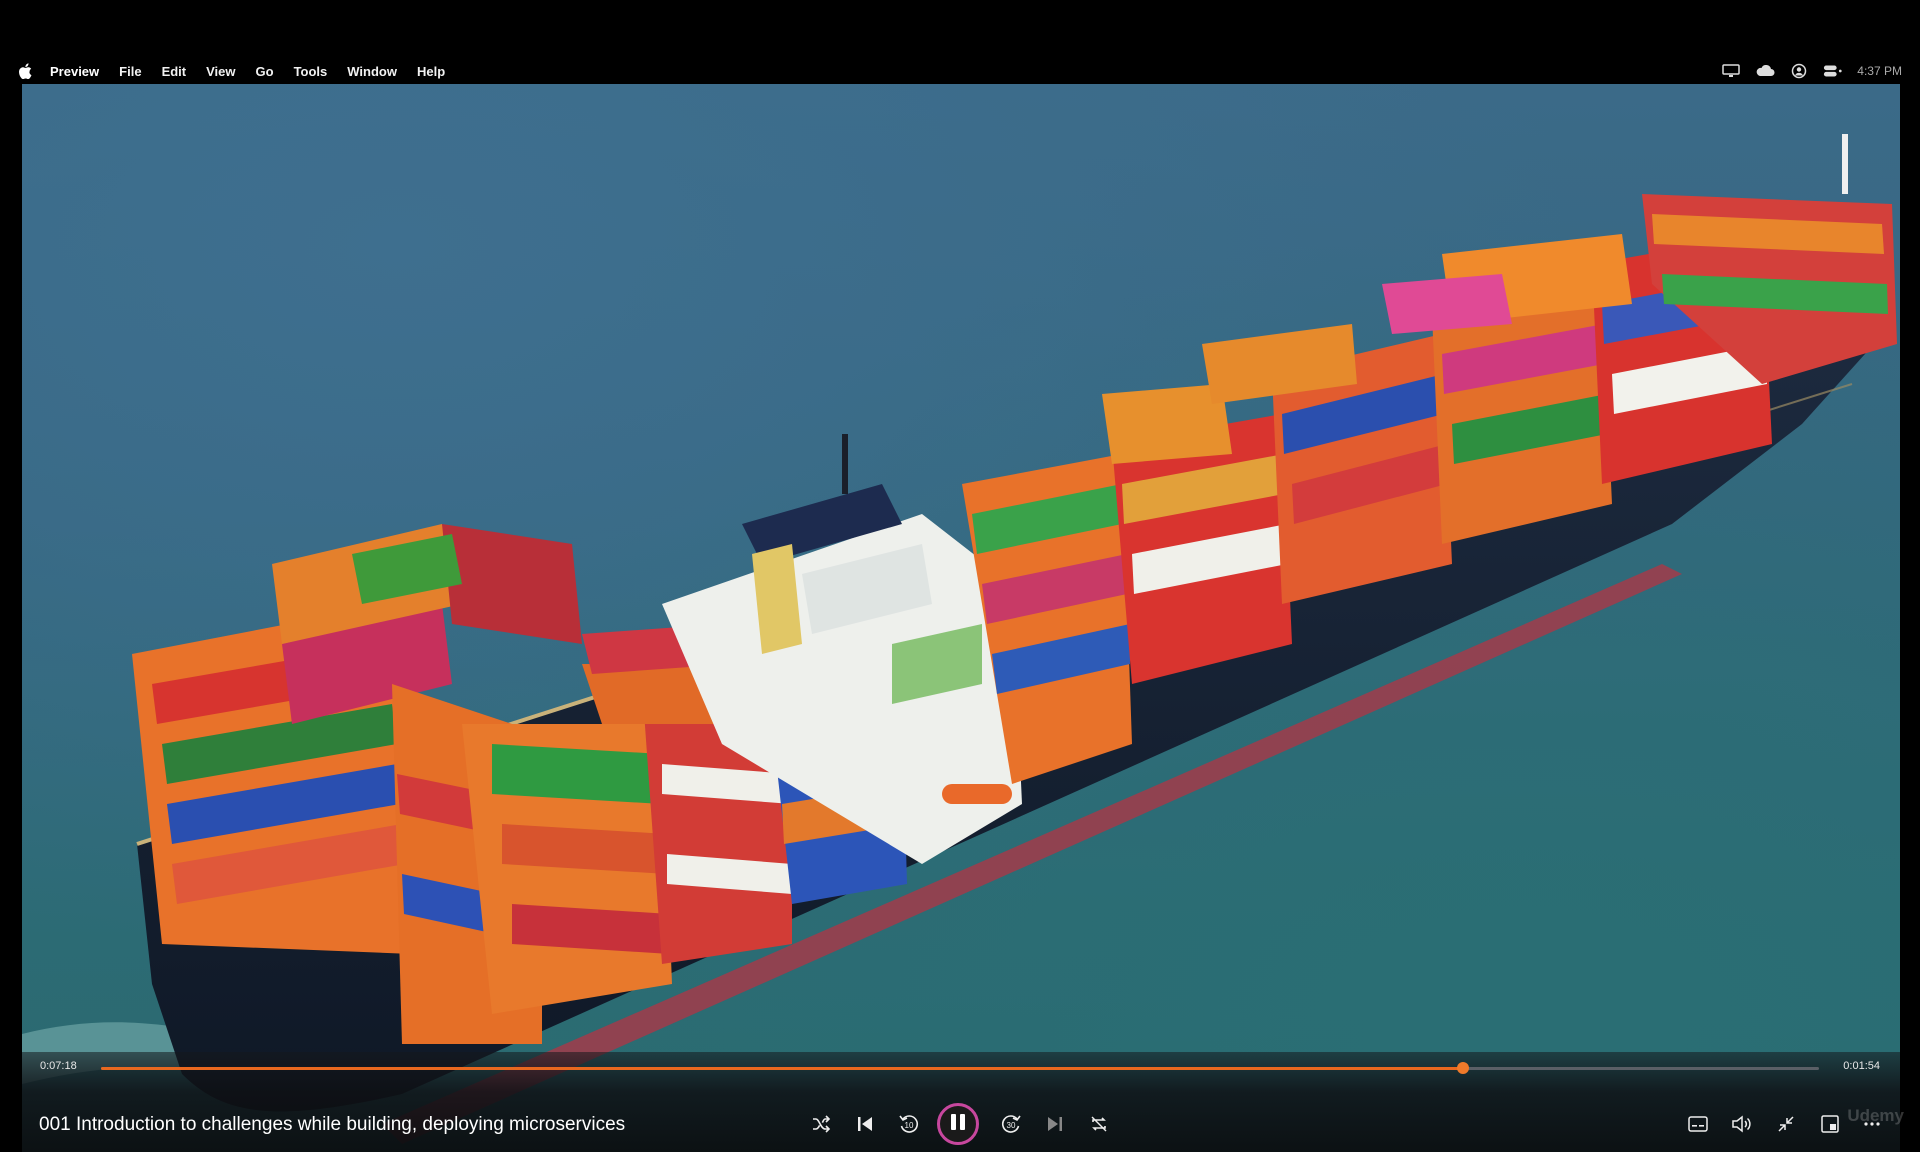 The width and height of the screenshot is (1920, 1152). Describe the element at coordinates (1875, 1115) in the screenshot. I see `udemy-watermark: Udemy` at that location.